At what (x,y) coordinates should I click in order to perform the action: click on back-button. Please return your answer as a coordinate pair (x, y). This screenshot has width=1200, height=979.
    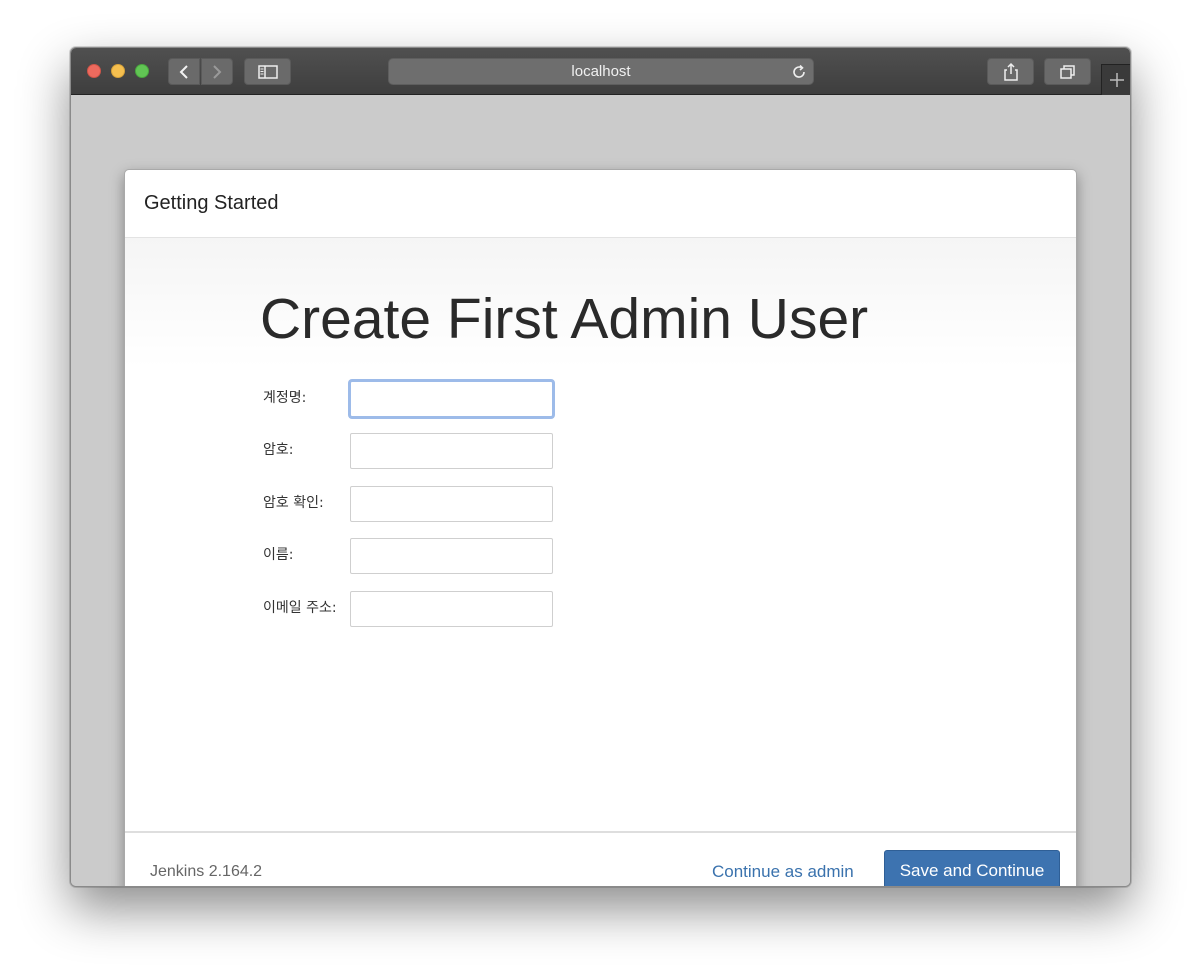
    Looking at the image, I should click on (184, 71).